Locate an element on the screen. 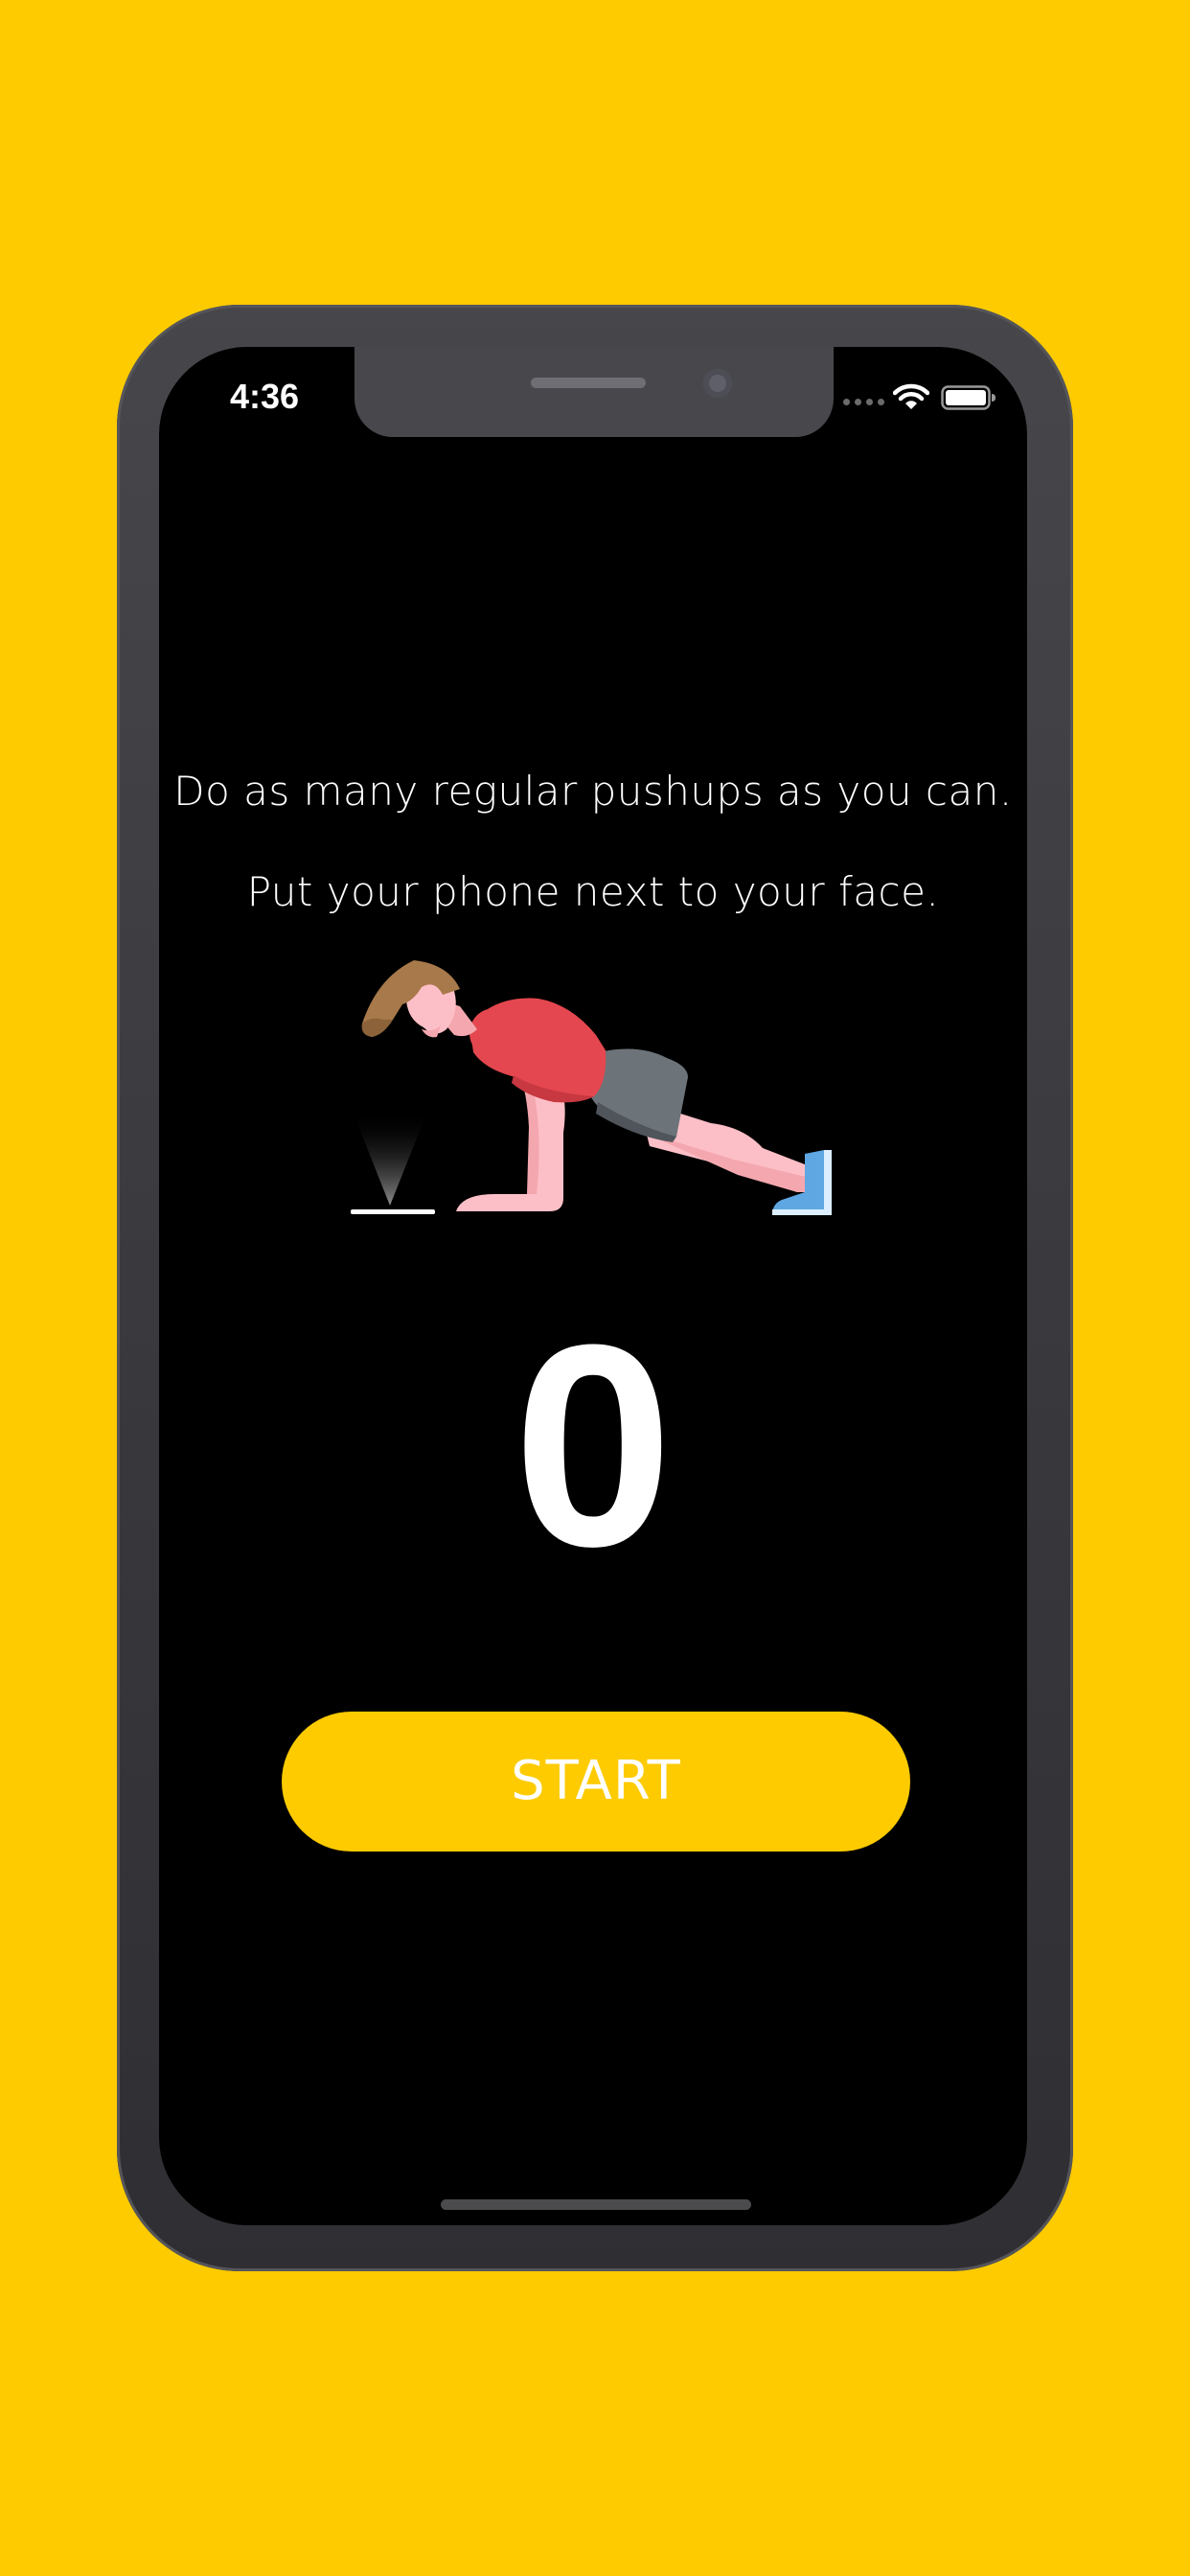 This screenshot has width=1190, height=2576. front-camera is located at coordinates (717, 383).